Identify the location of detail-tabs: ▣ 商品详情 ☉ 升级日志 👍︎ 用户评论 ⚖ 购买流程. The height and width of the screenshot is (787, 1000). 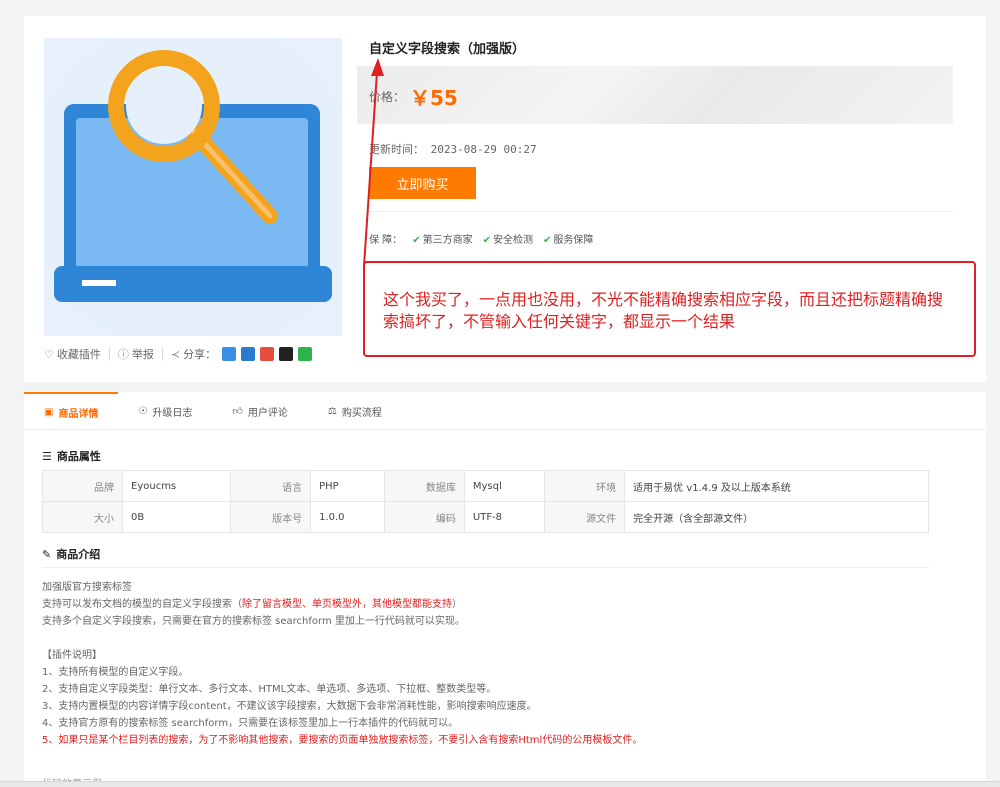
(505, 411).